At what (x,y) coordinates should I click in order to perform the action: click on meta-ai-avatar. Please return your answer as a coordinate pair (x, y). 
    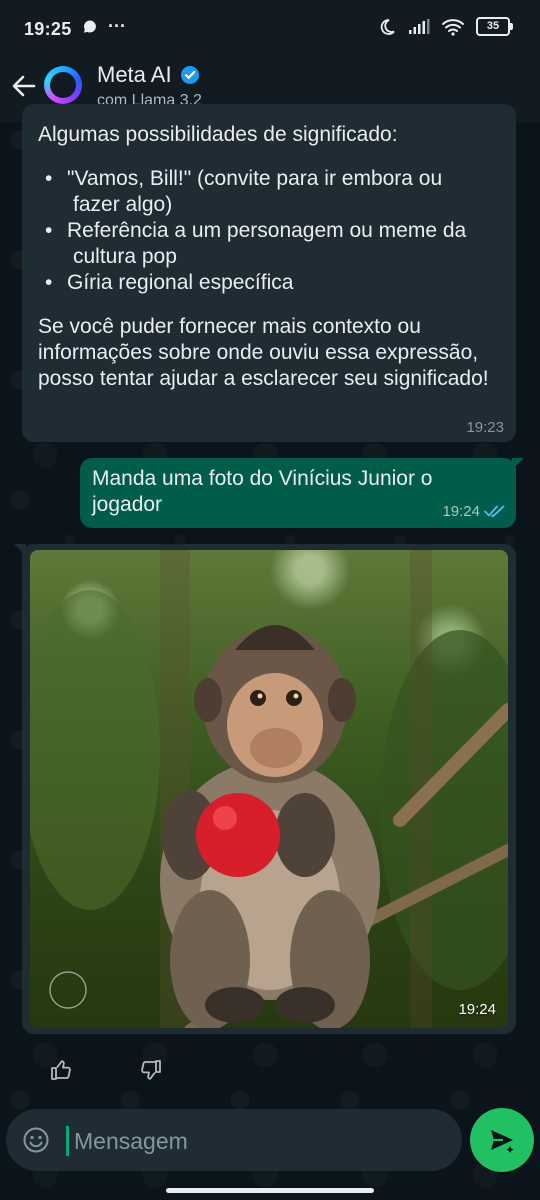
    Looking at the image, I should click on (63, 85).